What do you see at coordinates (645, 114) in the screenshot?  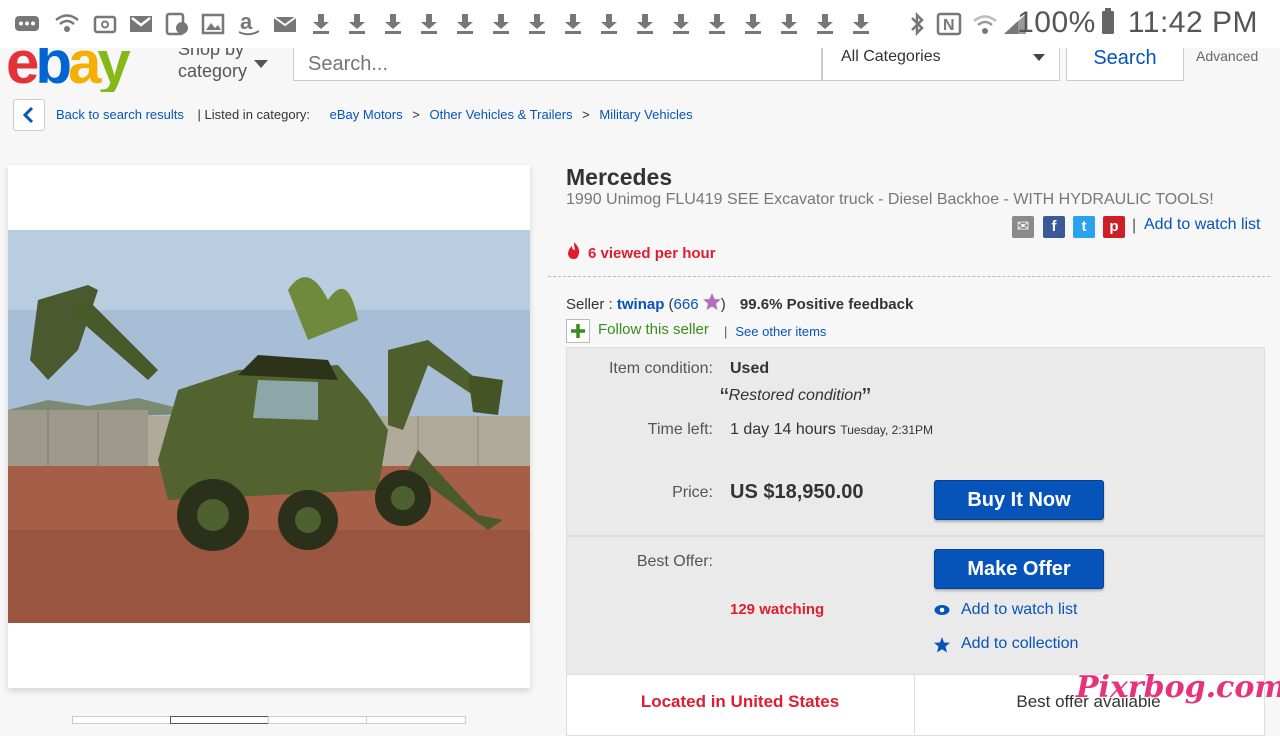 I see `breadcrumb-item-military-vehicles: Military Vehicles` at bounding box center [645, 114].